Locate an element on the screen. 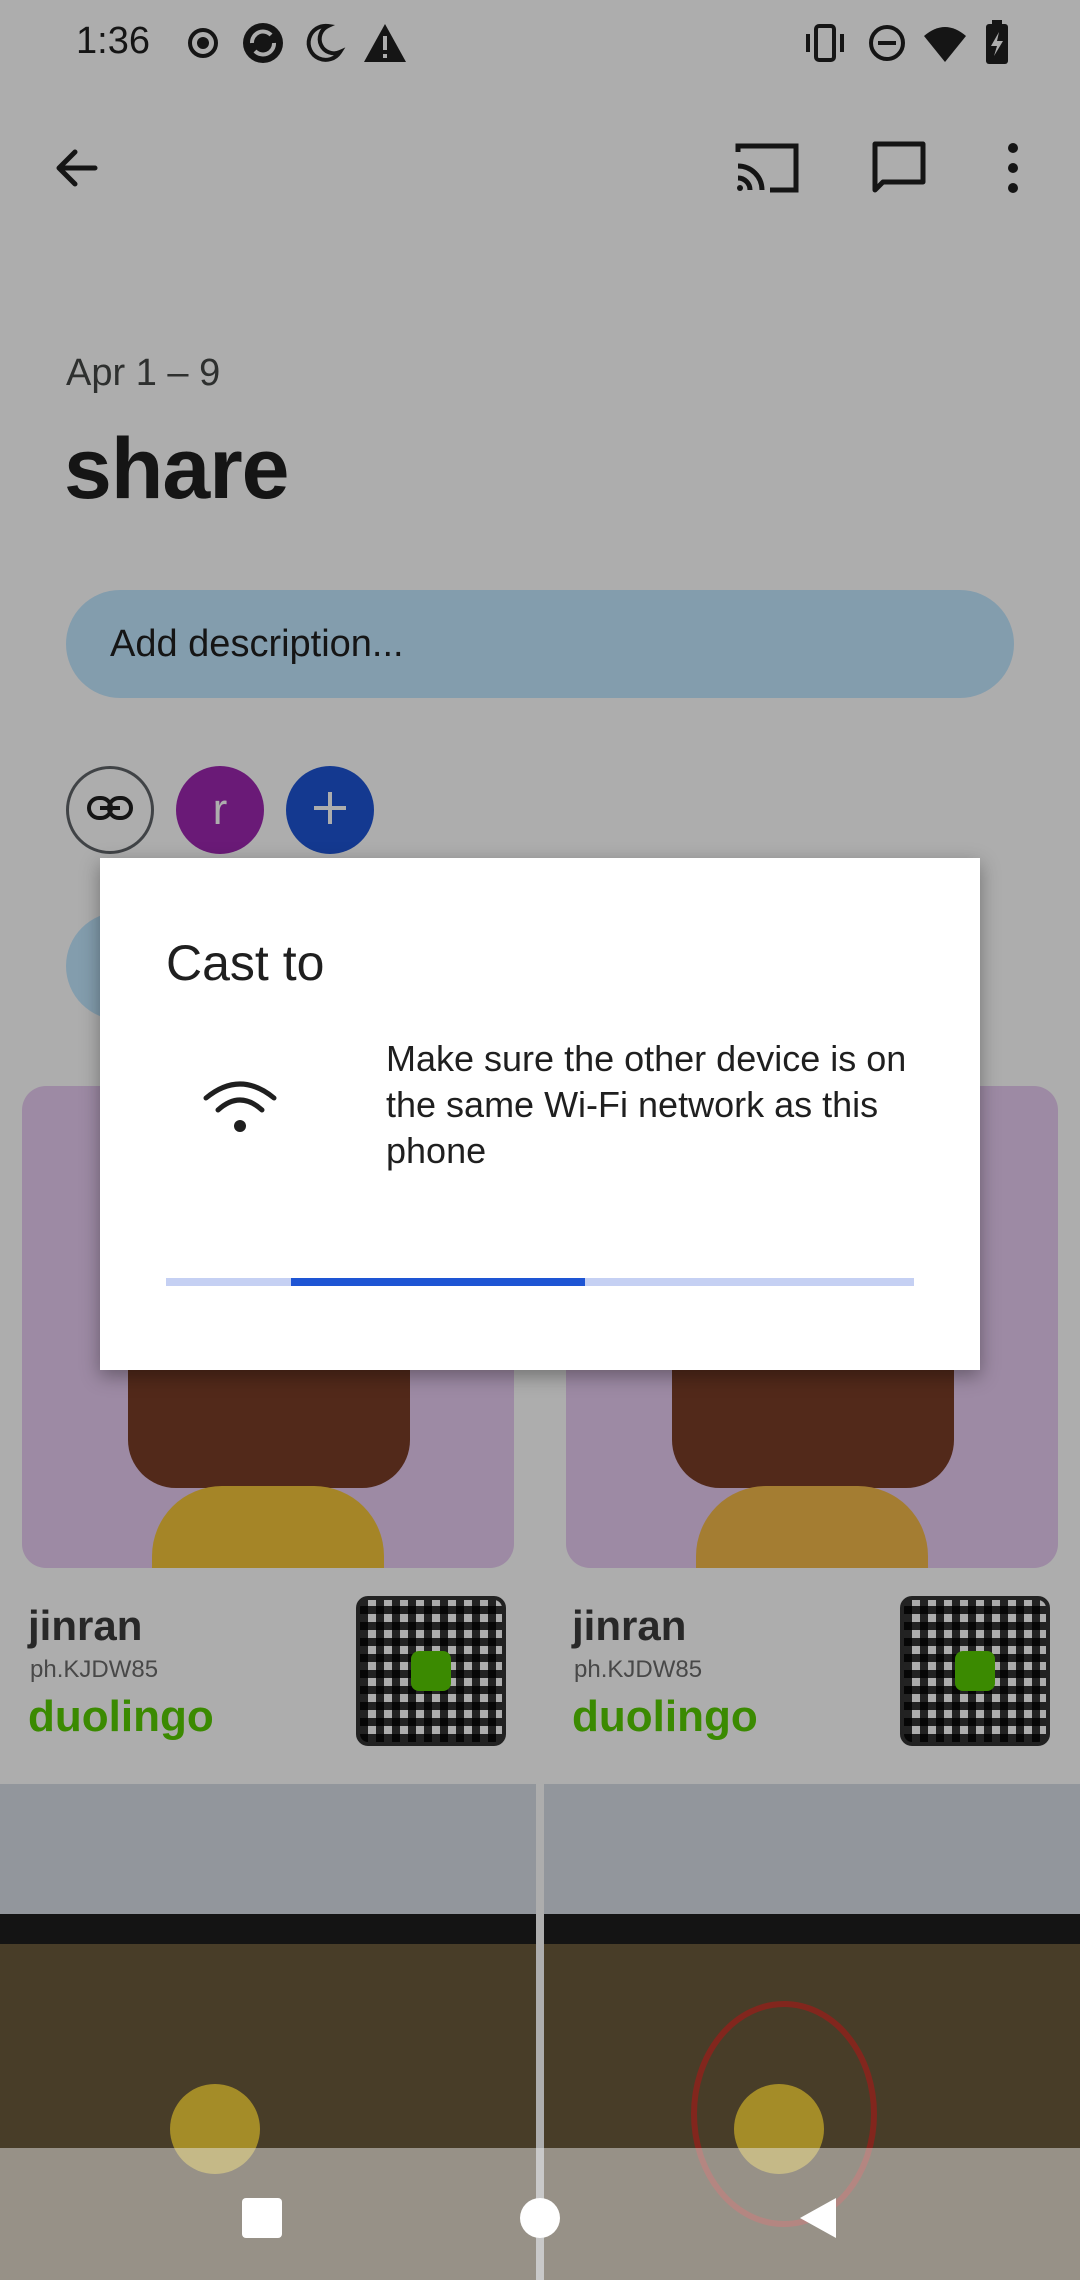  system-nav-bar is located at coordinates (540, 2214).